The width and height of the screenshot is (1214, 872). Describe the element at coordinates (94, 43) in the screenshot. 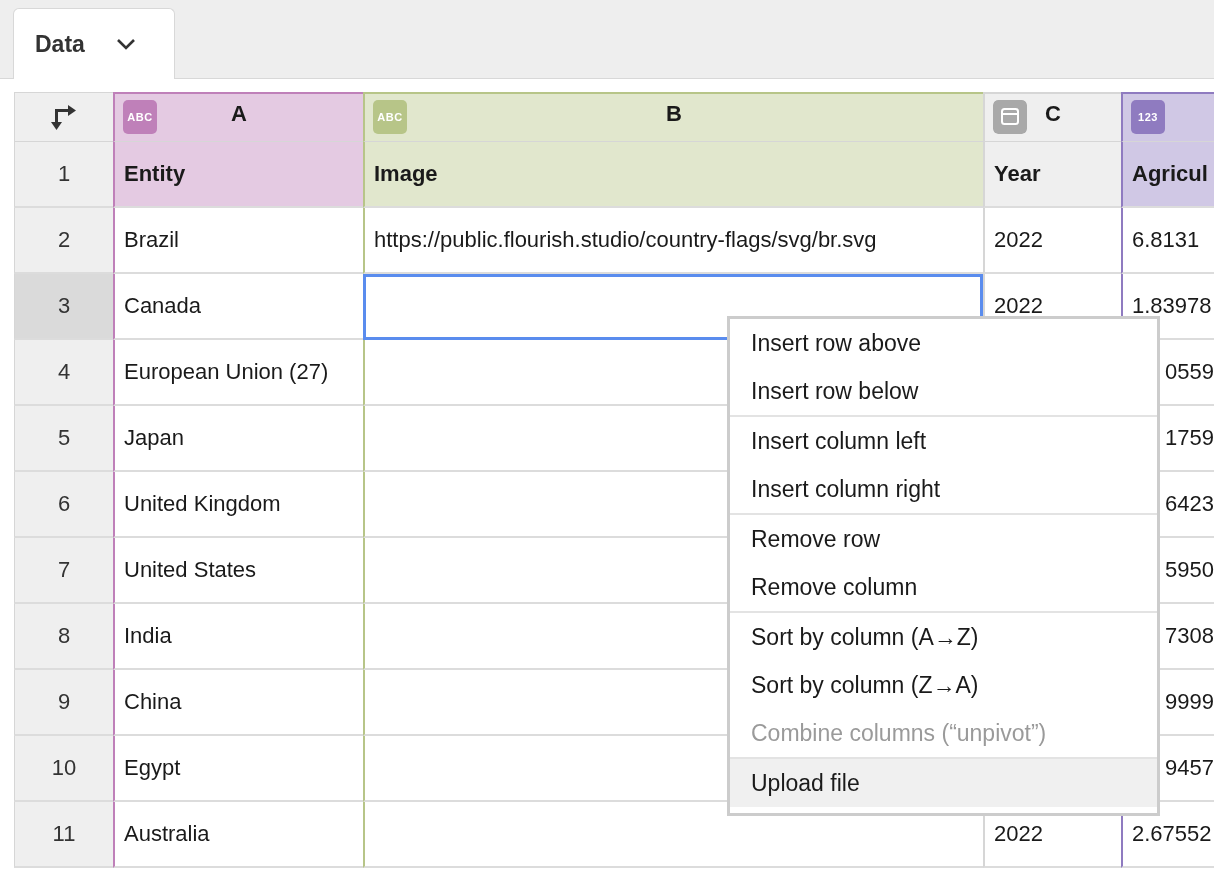

I see `data-tab: Data` at that location.